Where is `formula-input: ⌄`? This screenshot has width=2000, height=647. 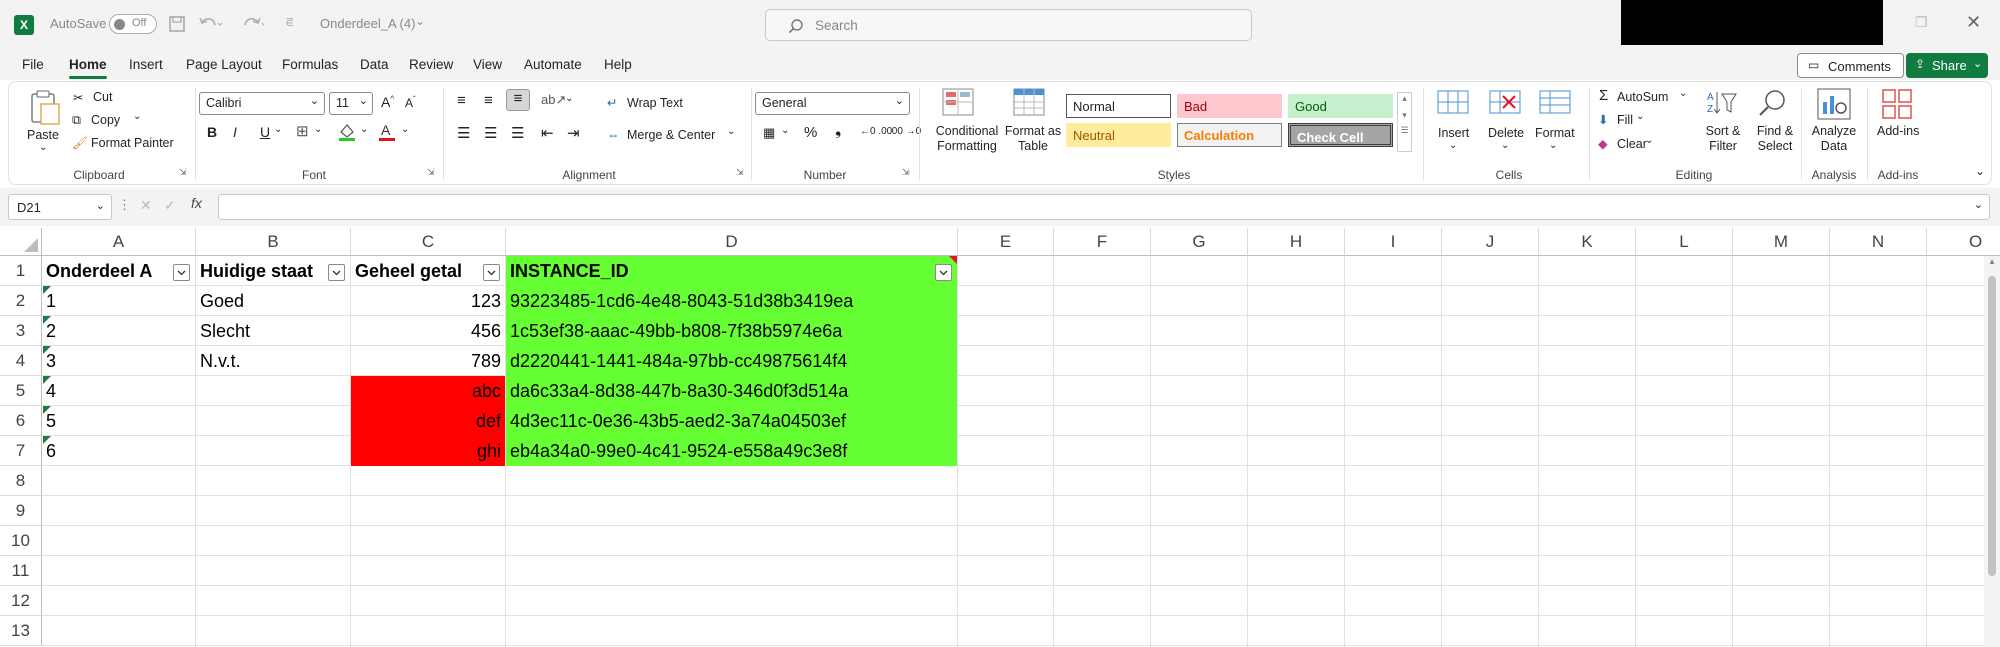
formula-input: ⌄ is located at coordinates (1104, 207).